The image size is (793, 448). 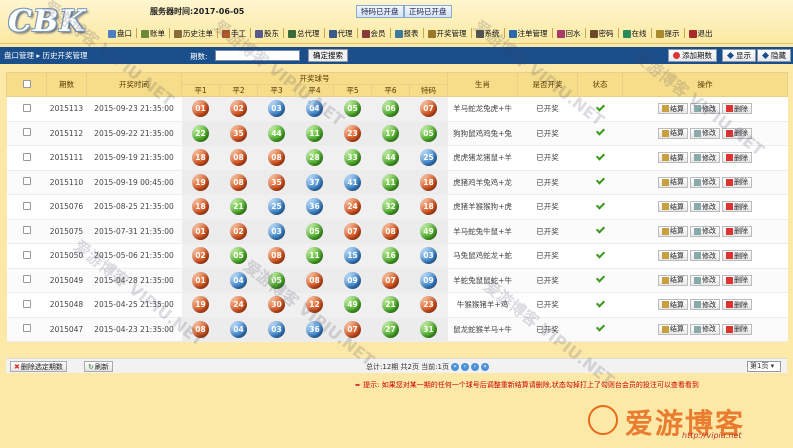 I want to click on first-page-icon: «, so click(x=454, y=367).